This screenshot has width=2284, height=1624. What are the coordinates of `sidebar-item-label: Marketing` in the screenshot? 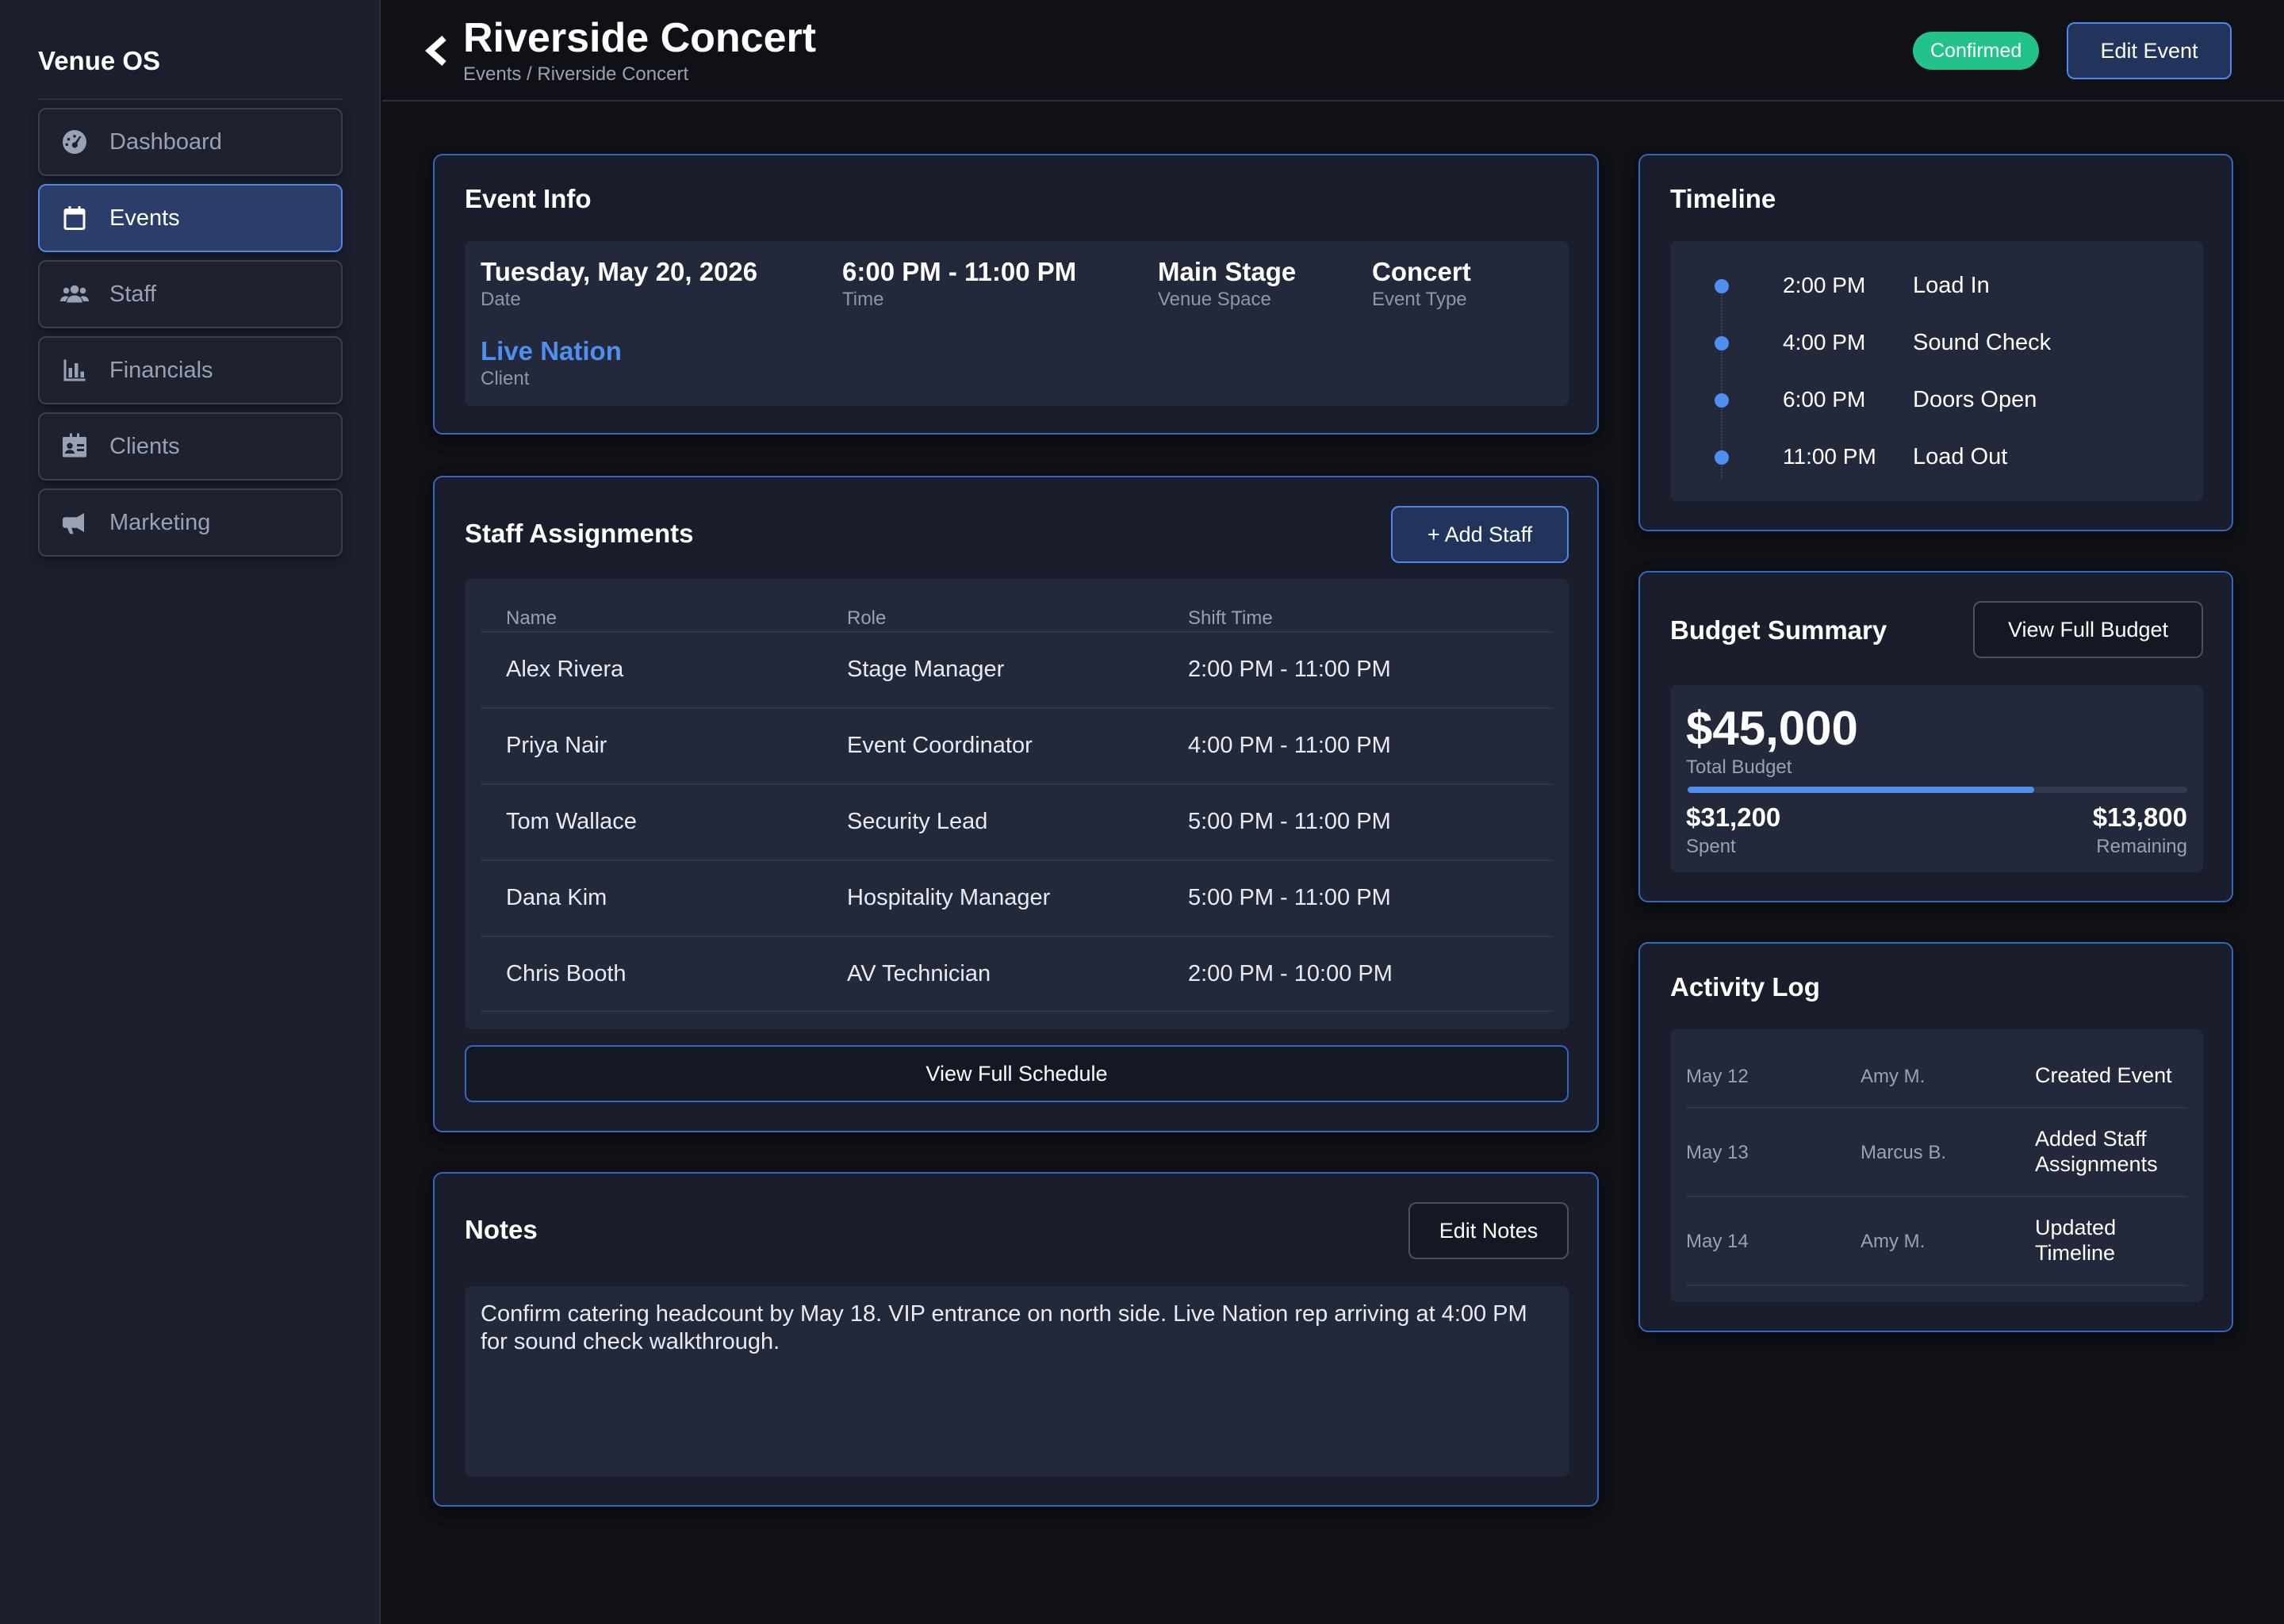 It's located at (160, 522).